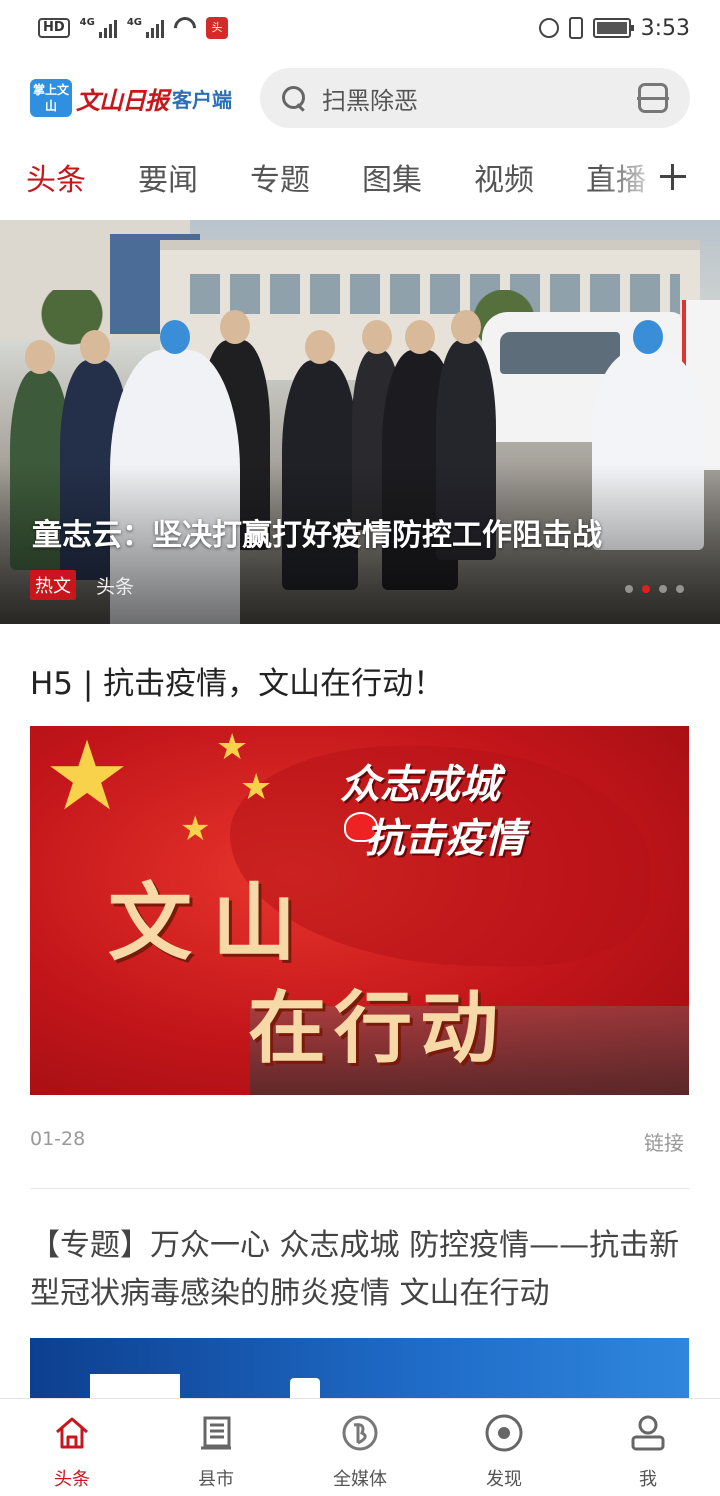 The height and width of the screenshot is (1496, 720). Describe the element at coordinates (360, 177) in the screenshot. I see `channel-tabs: 头条 要闻 专题 图集 视频 直播` at that location.